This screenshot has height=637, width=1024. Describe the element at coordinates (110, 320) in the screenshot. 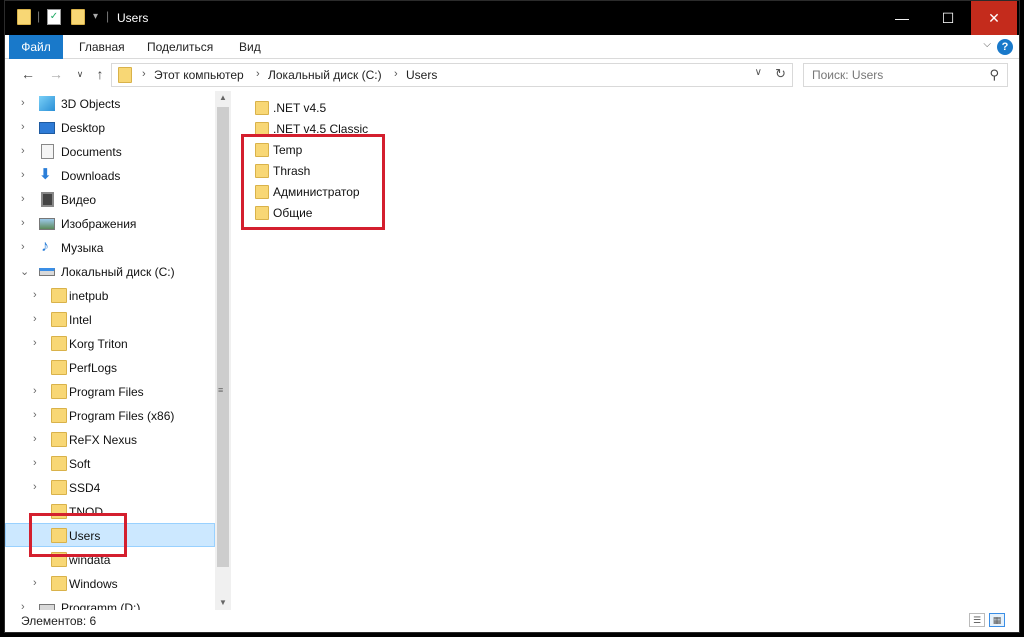

I see `tree-item-intel: › Intel` at that location.